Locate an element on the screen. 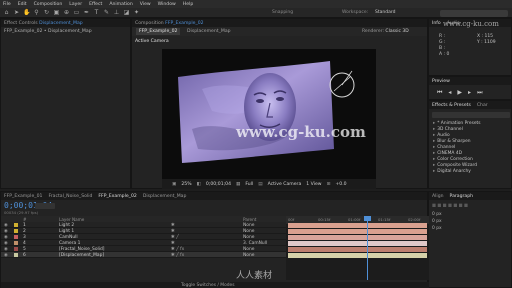 The width and height of the screenshot is (512, 288). menu-file: File is located at coordinates (7, 4).